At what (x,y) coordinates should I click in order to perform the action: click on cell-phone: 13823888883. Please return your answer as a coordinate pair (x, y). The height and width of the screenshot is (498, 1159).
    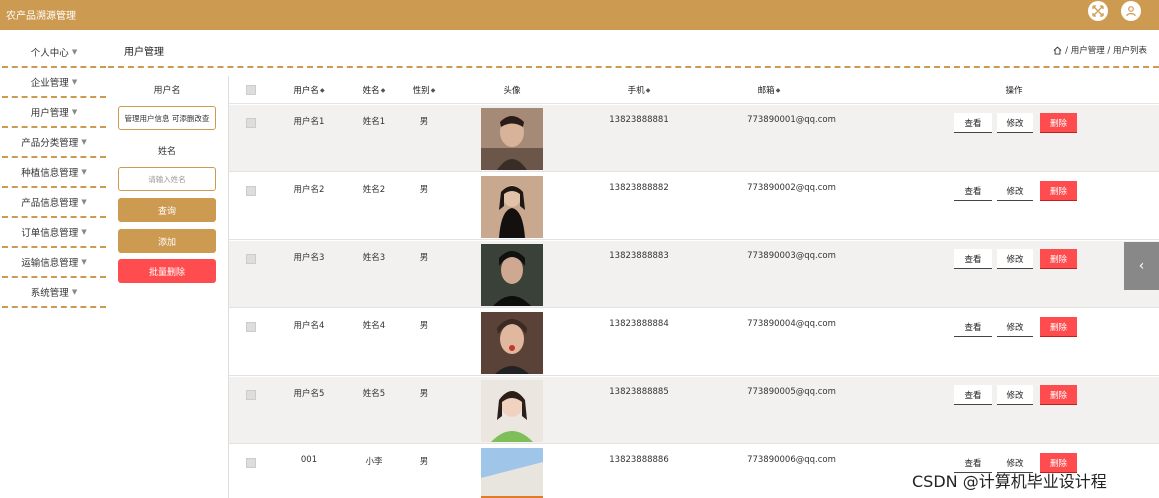
    Looking at the image, I should click on (639, 256).